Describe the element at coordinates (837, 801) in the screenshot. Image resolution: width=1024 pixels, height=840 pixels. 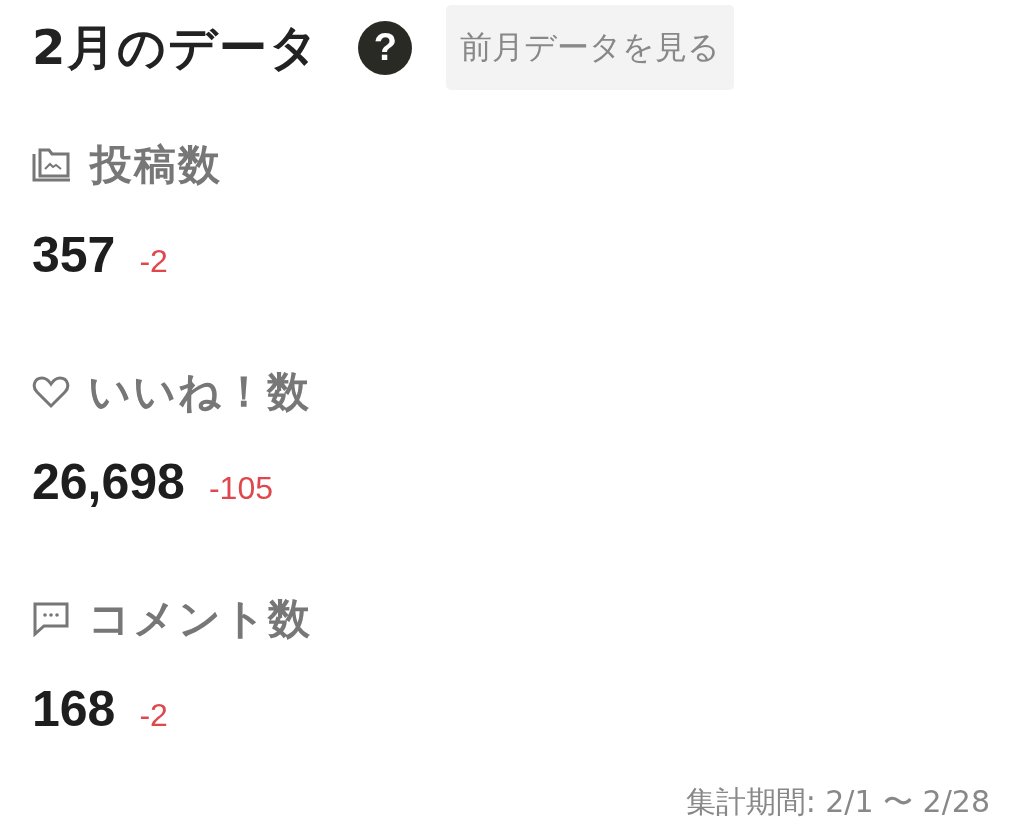
I see `aggregation-period: 集計期間: 2/1 〜 2/28` at that location.